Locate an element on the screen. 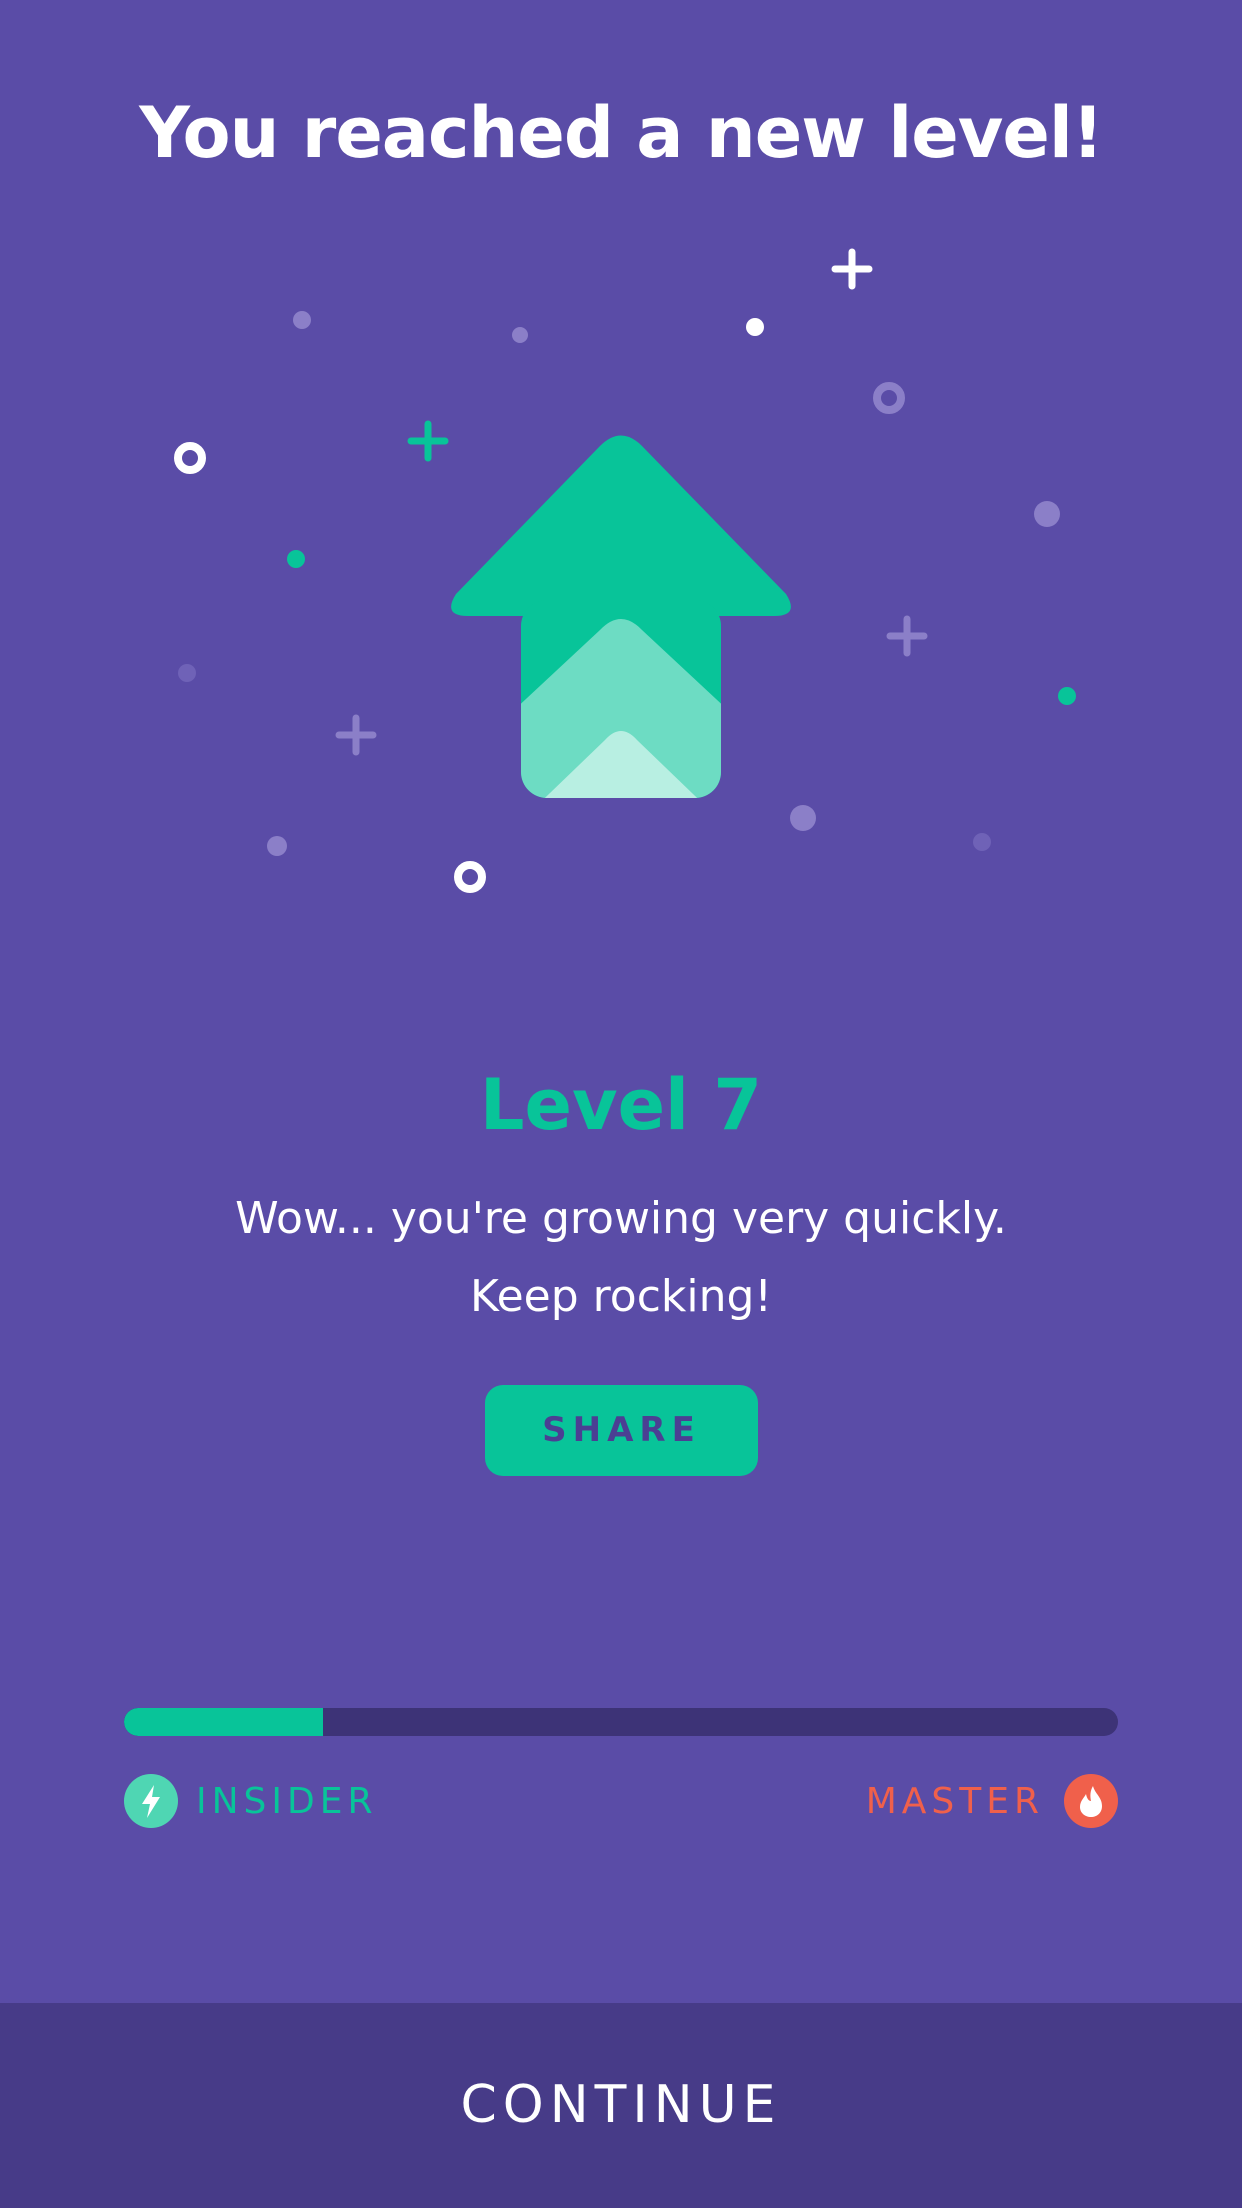 The width and height of the screenshot is (1242, 2208). tier-start: INSIDER is located at coordinates (251, 1801).